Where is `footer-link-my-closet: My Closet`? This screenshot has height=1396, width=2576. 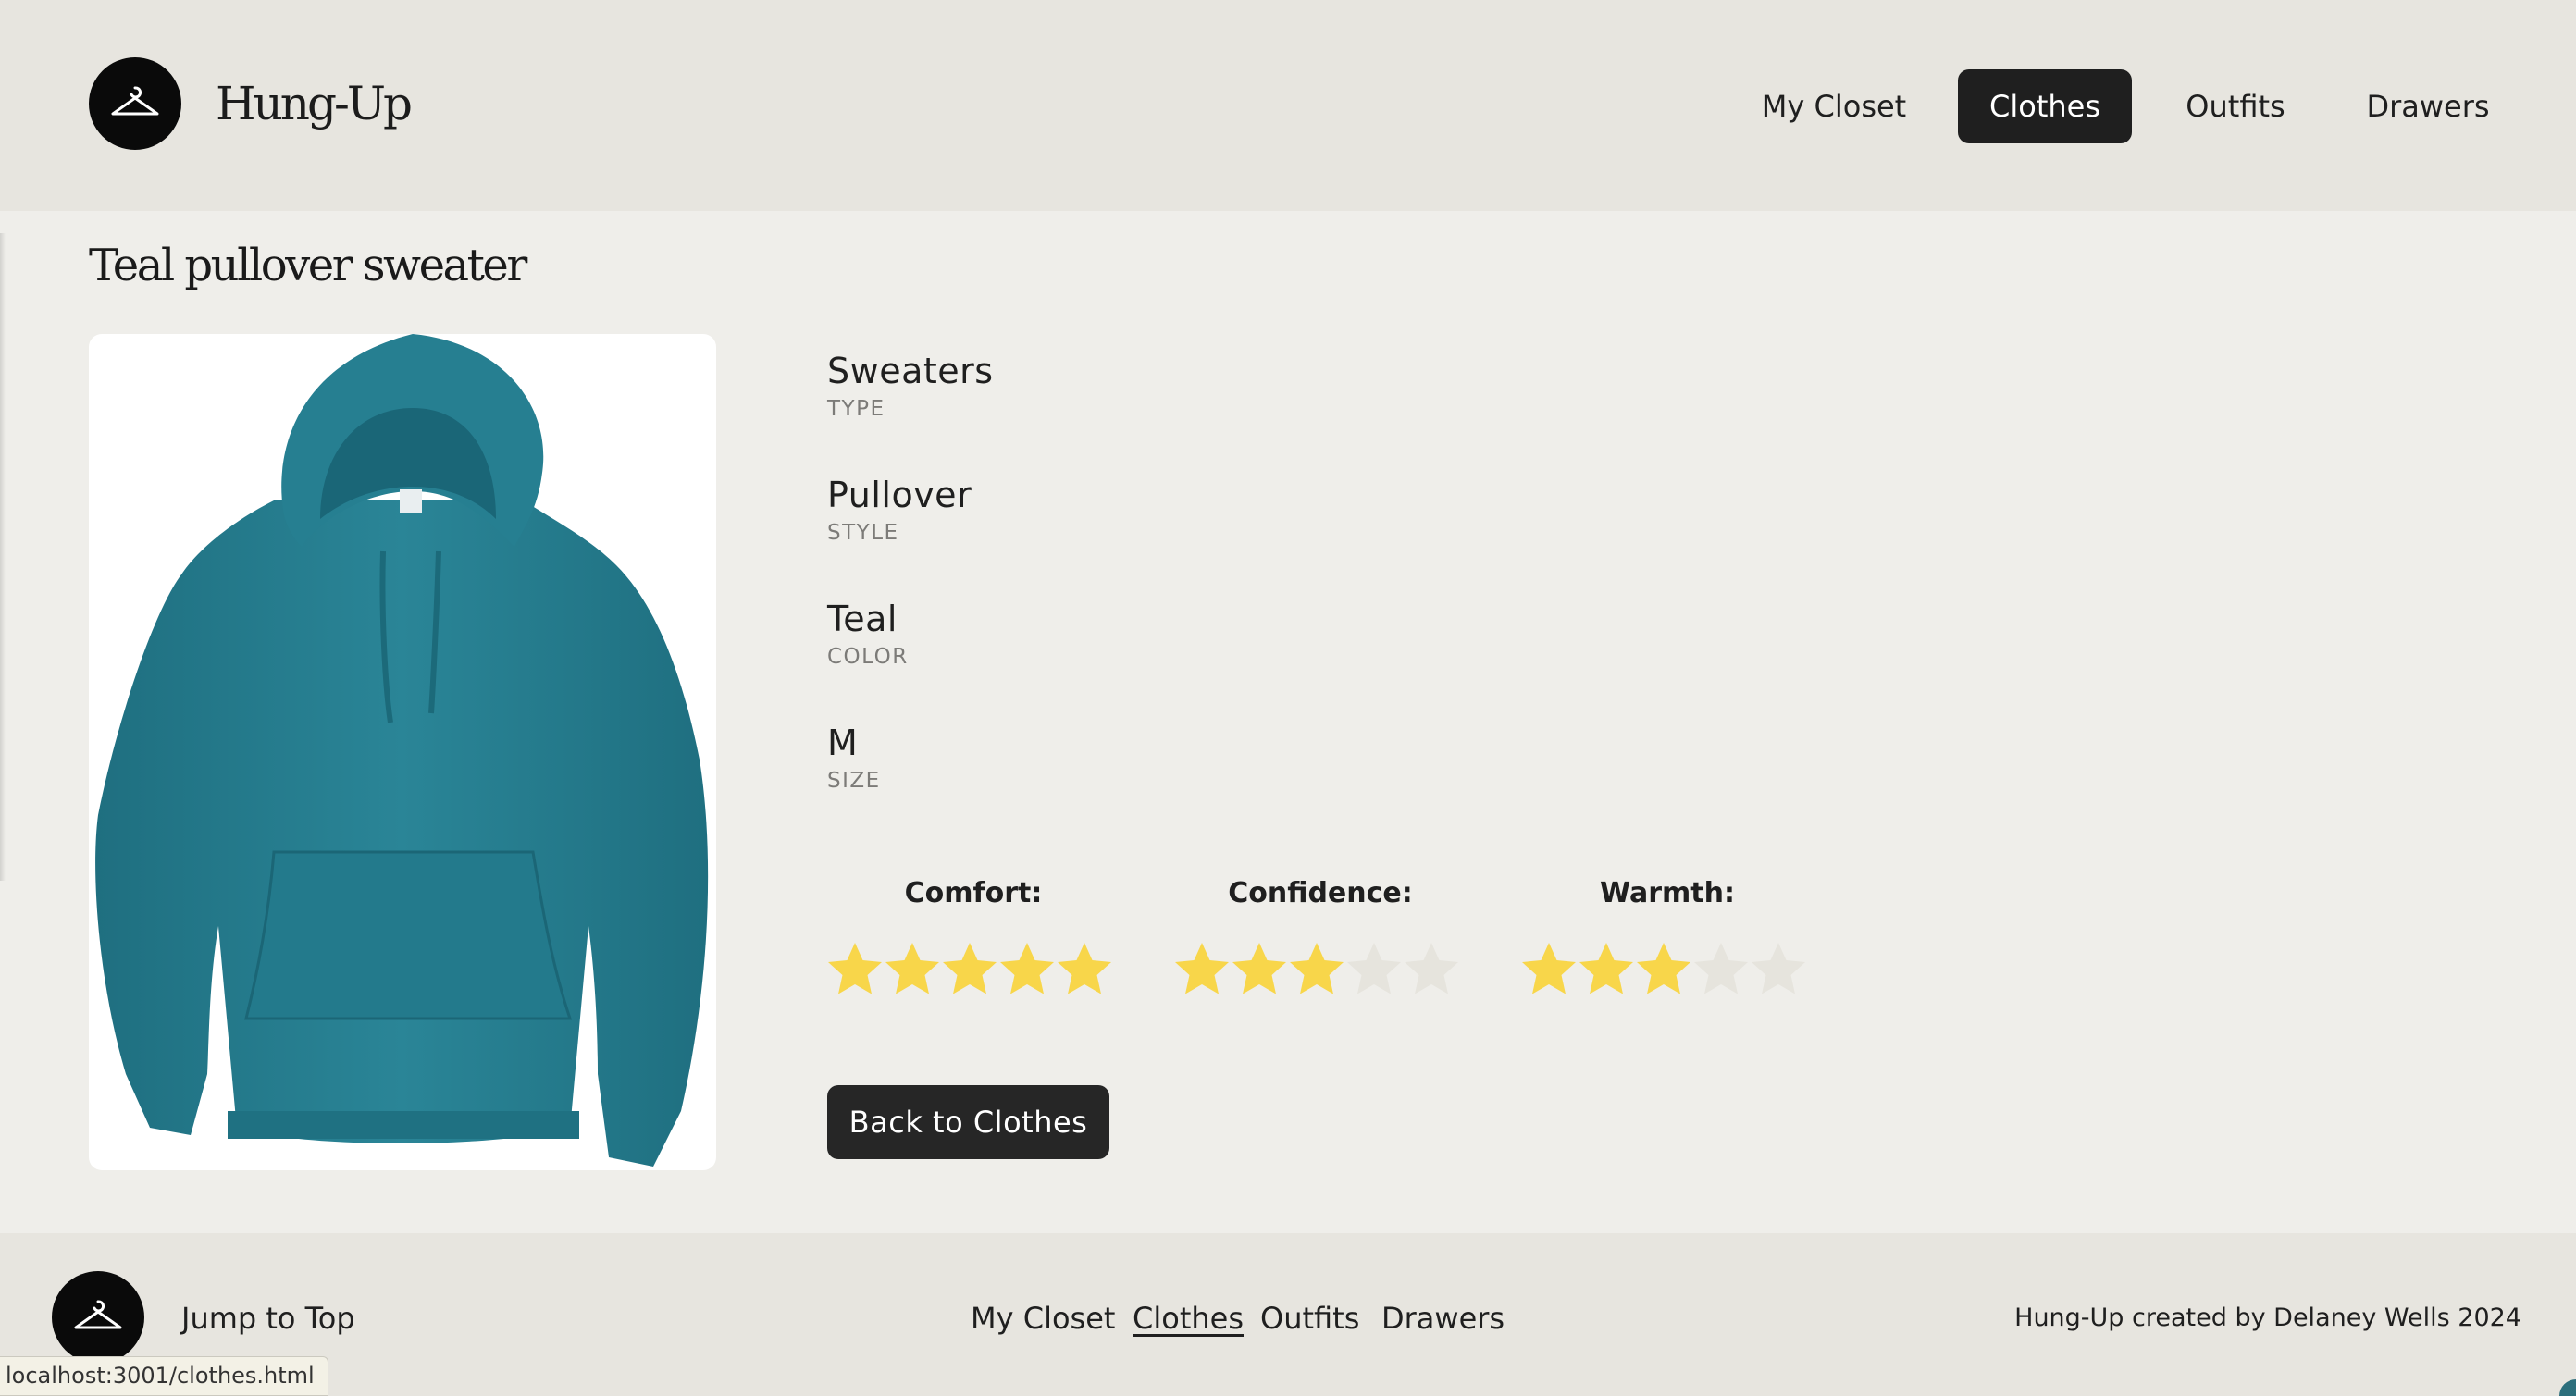 footer-link-my-closet: My Closet is located at coordinates (1043, 1318).